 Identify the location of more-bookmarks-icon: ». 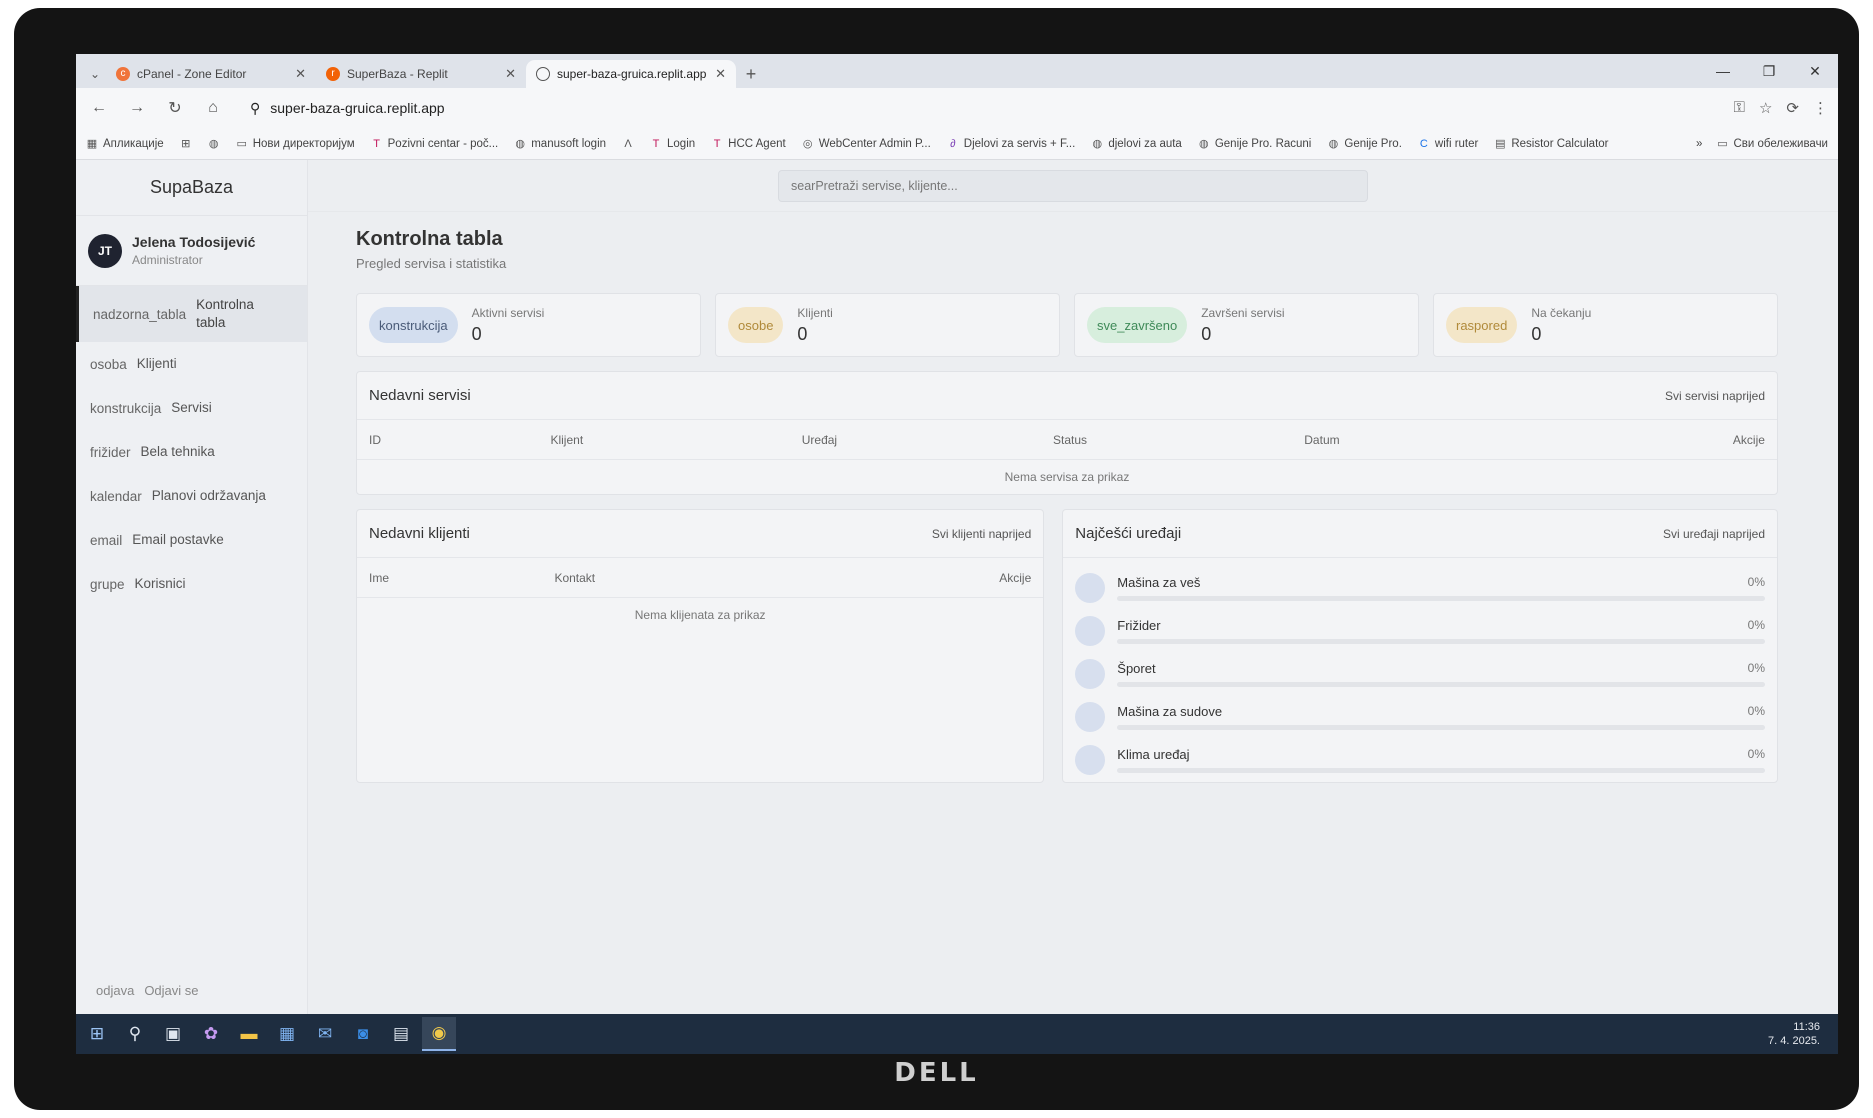
(1699, 144).